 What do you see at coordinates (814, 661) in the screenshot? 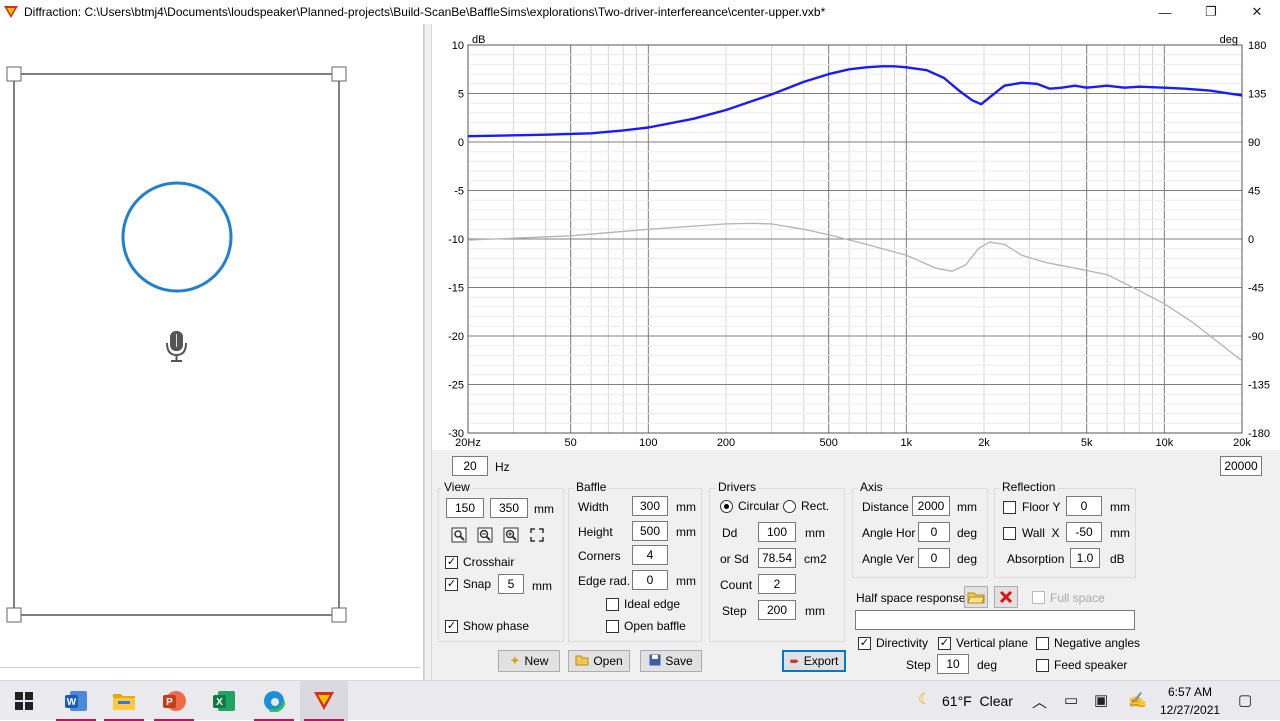
I see `export-button: ➨ Export` at bounding box center [814, 661].